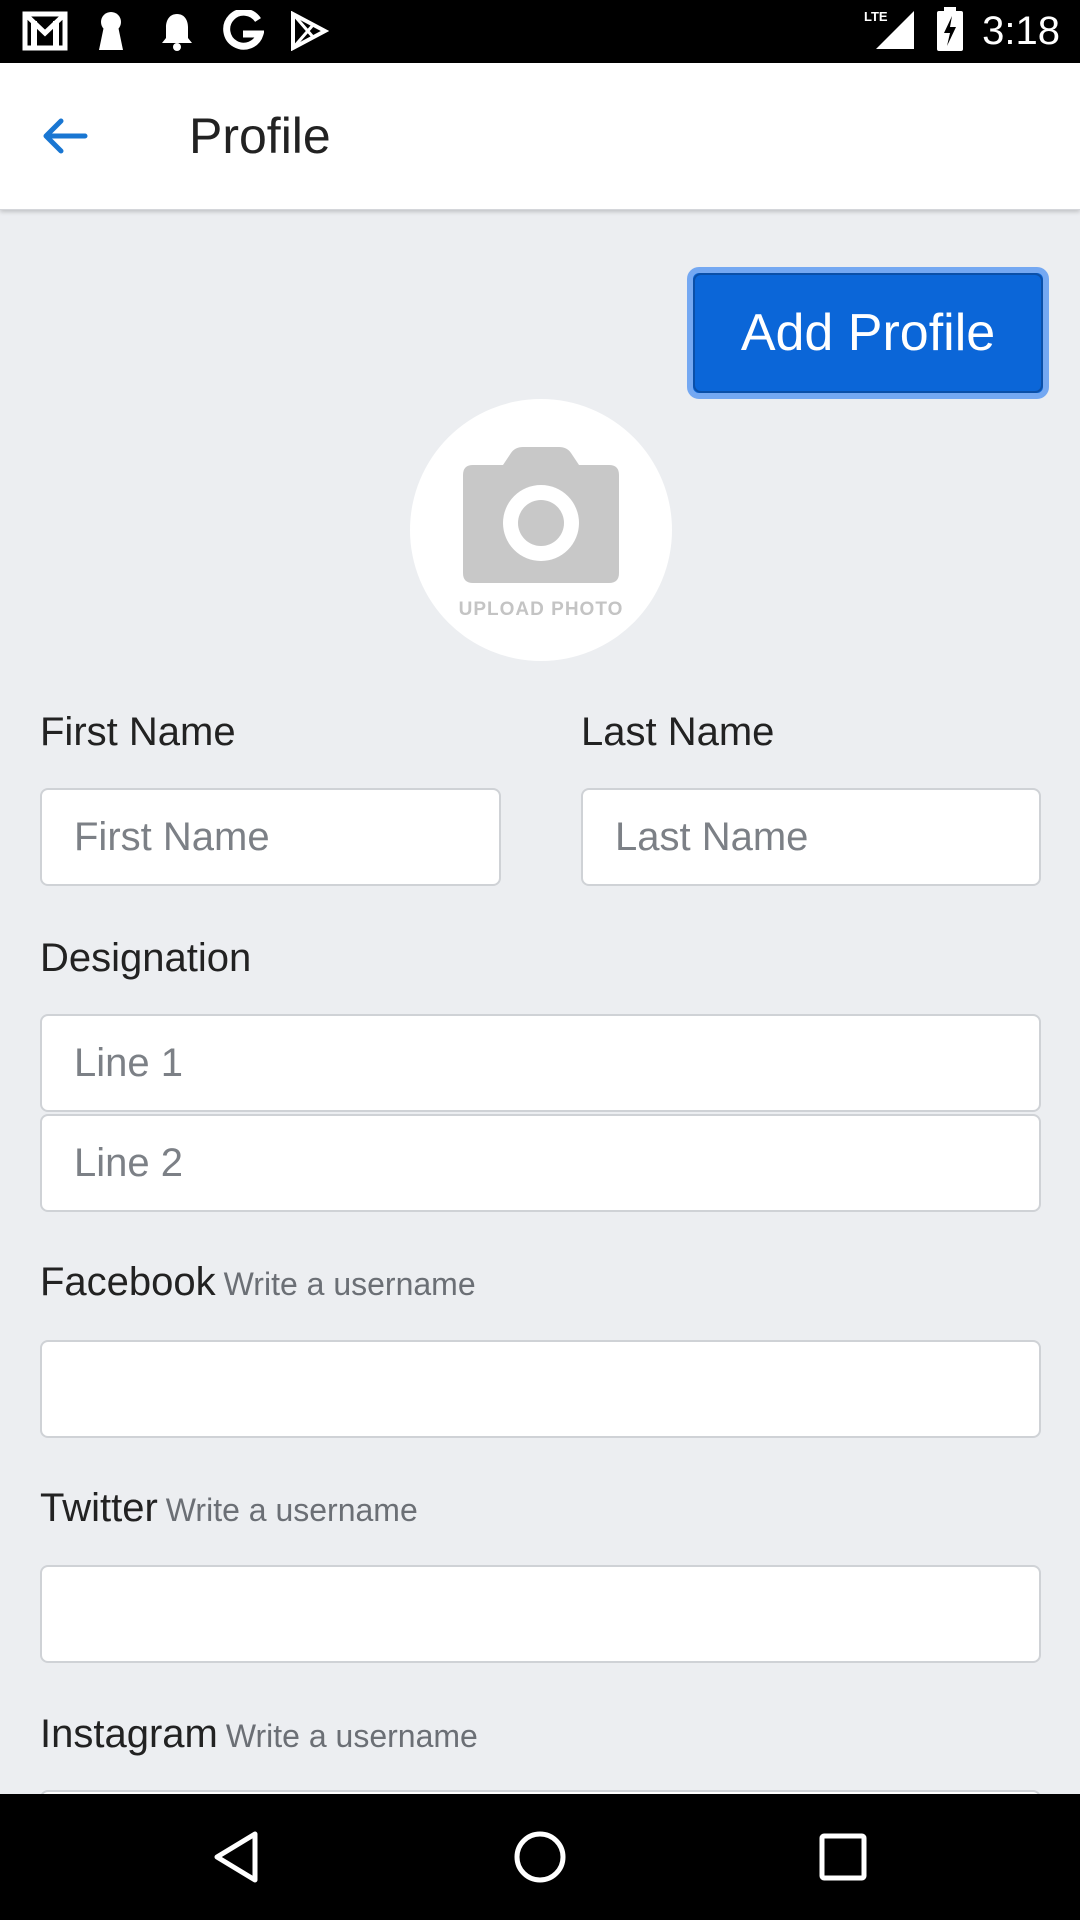 The width and height of the screenshot is (1080, 1920). What do you see at coordinates (950, 31) in the screenshot?
I see `battery-icon` at bounding box center [950, 31].